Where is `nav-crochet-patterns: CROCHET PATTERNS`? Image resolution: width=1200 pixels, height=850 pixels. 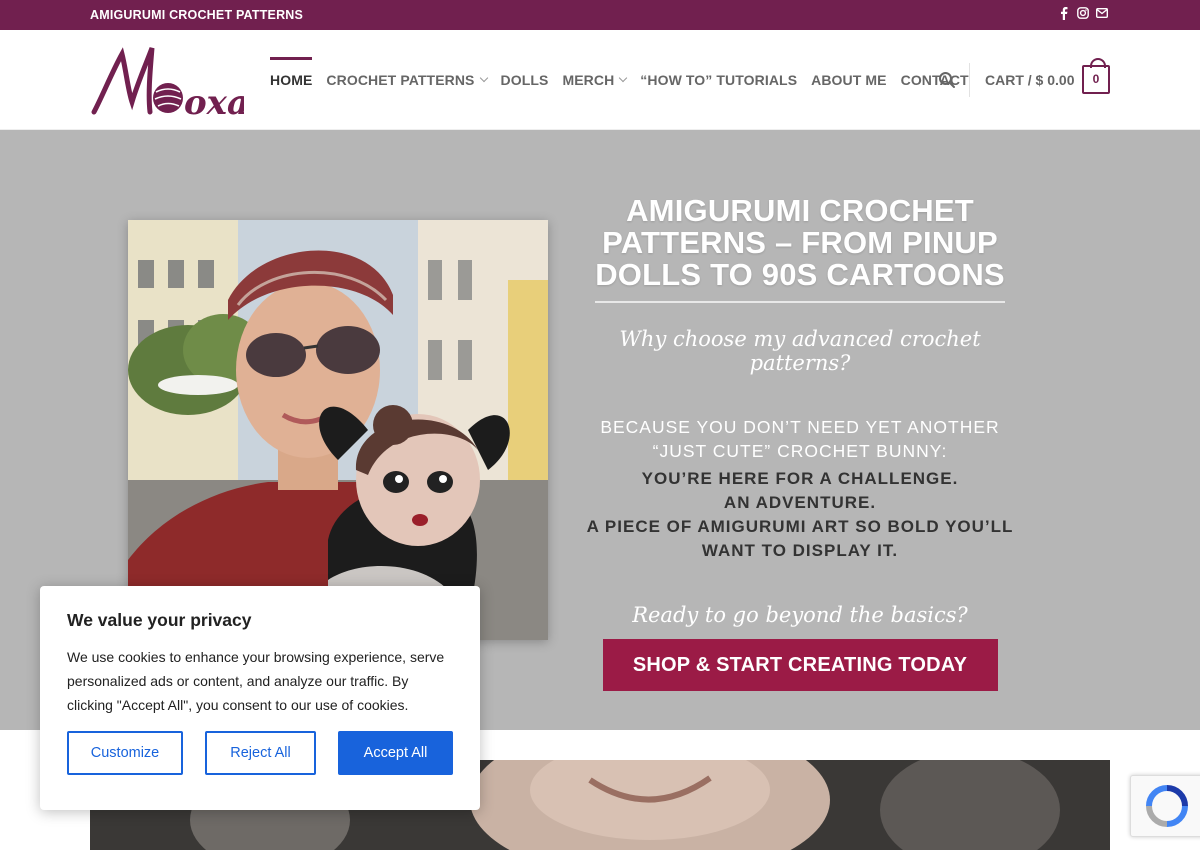
nav-crochet-patterns: CROCHET PATTERNS is located at coordinates (407, 80).